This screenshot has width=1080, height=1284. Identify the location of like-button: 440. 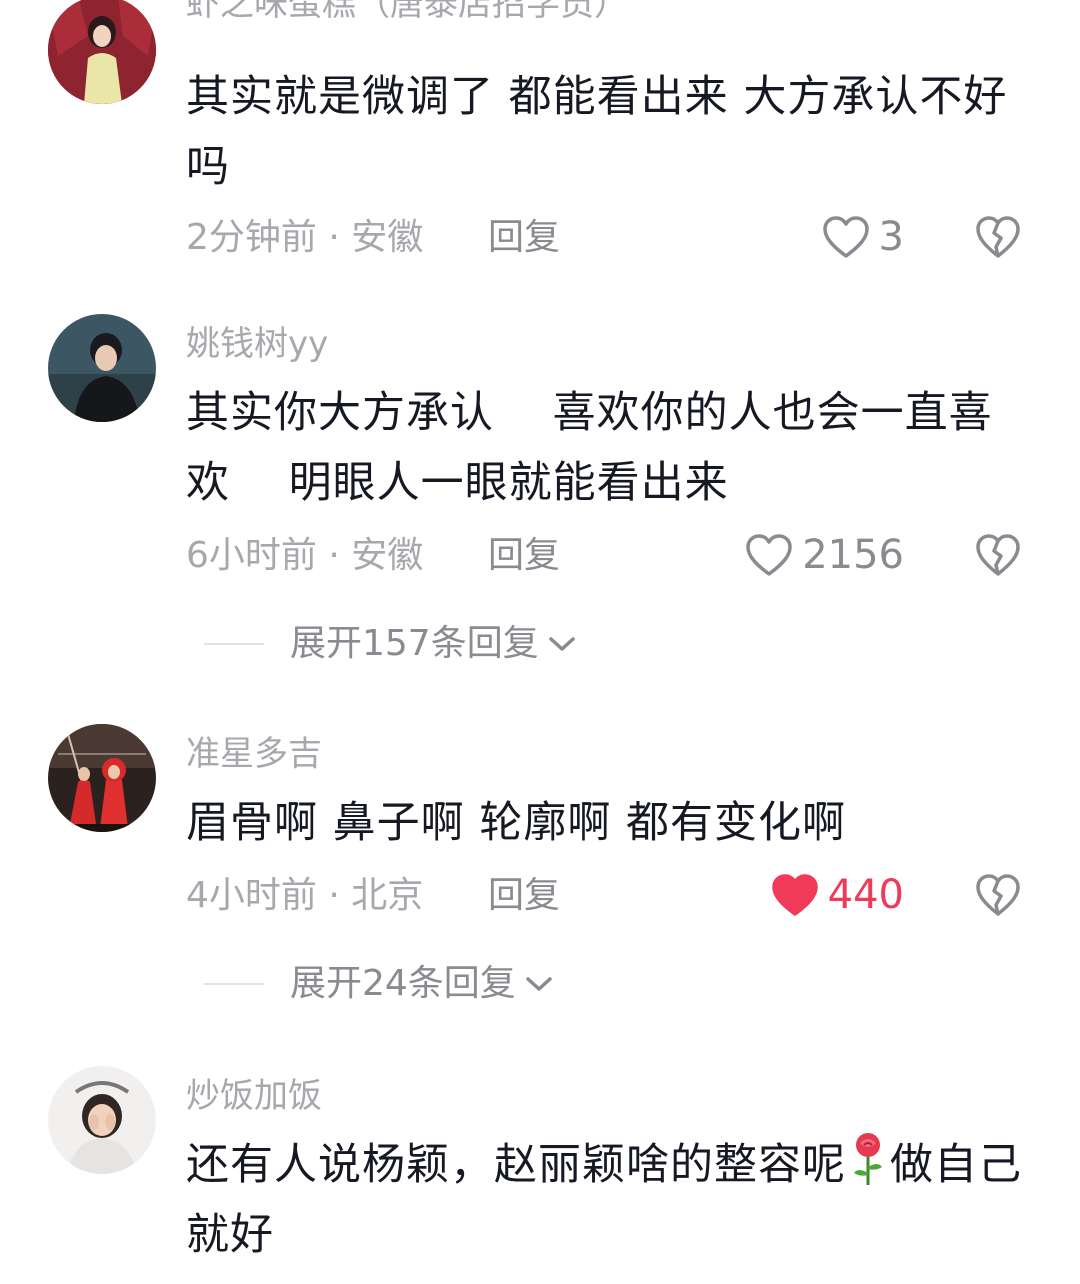
(837, 895).